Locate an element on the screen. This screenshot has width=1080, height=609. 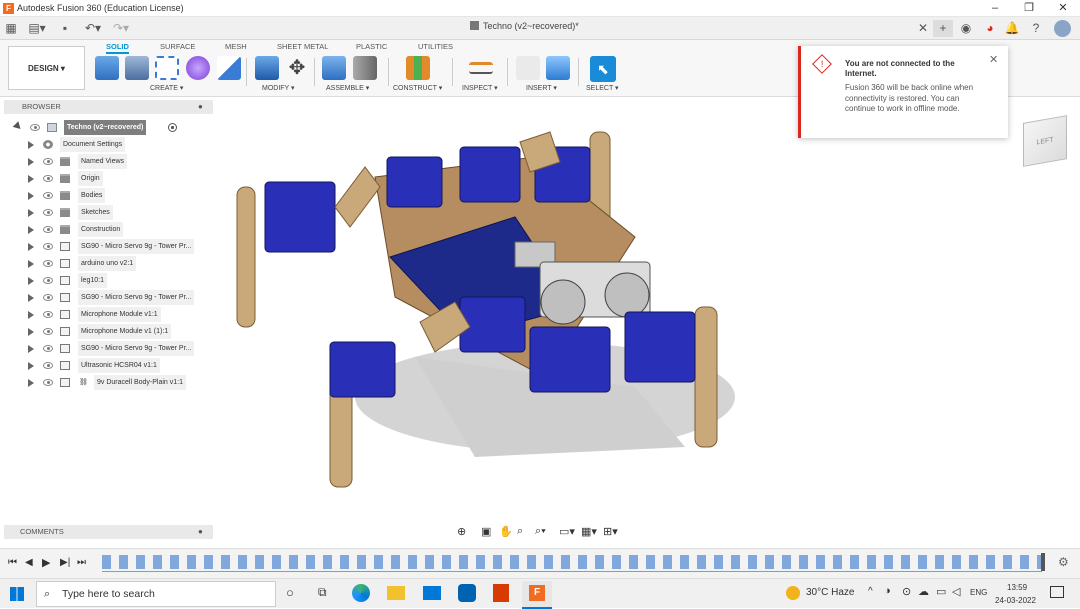
create-form-icon is located at coordinates (198, 68).